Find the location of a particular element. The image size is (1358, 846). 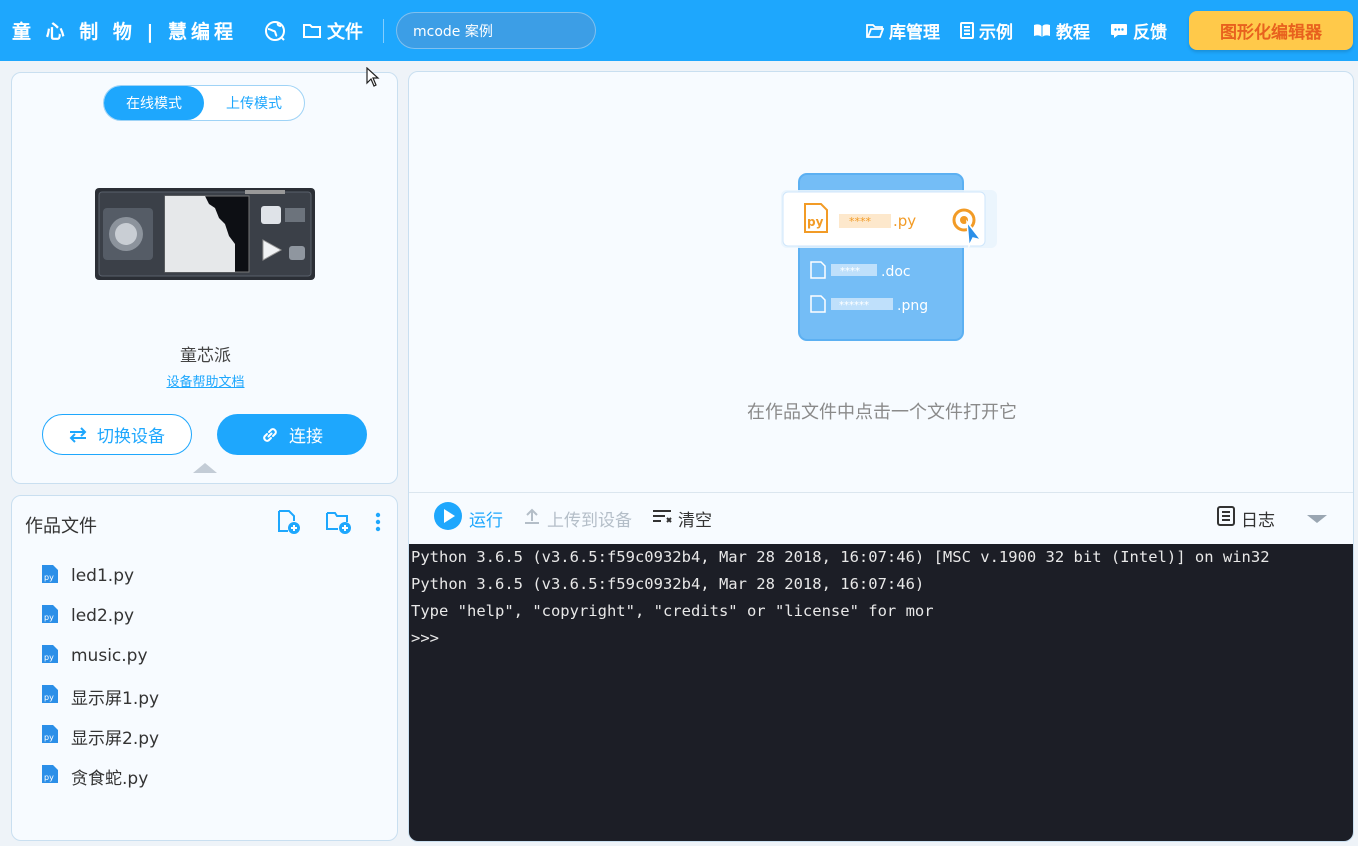

file-item: py 显示屏1.py is located at coordinates (100, 696).